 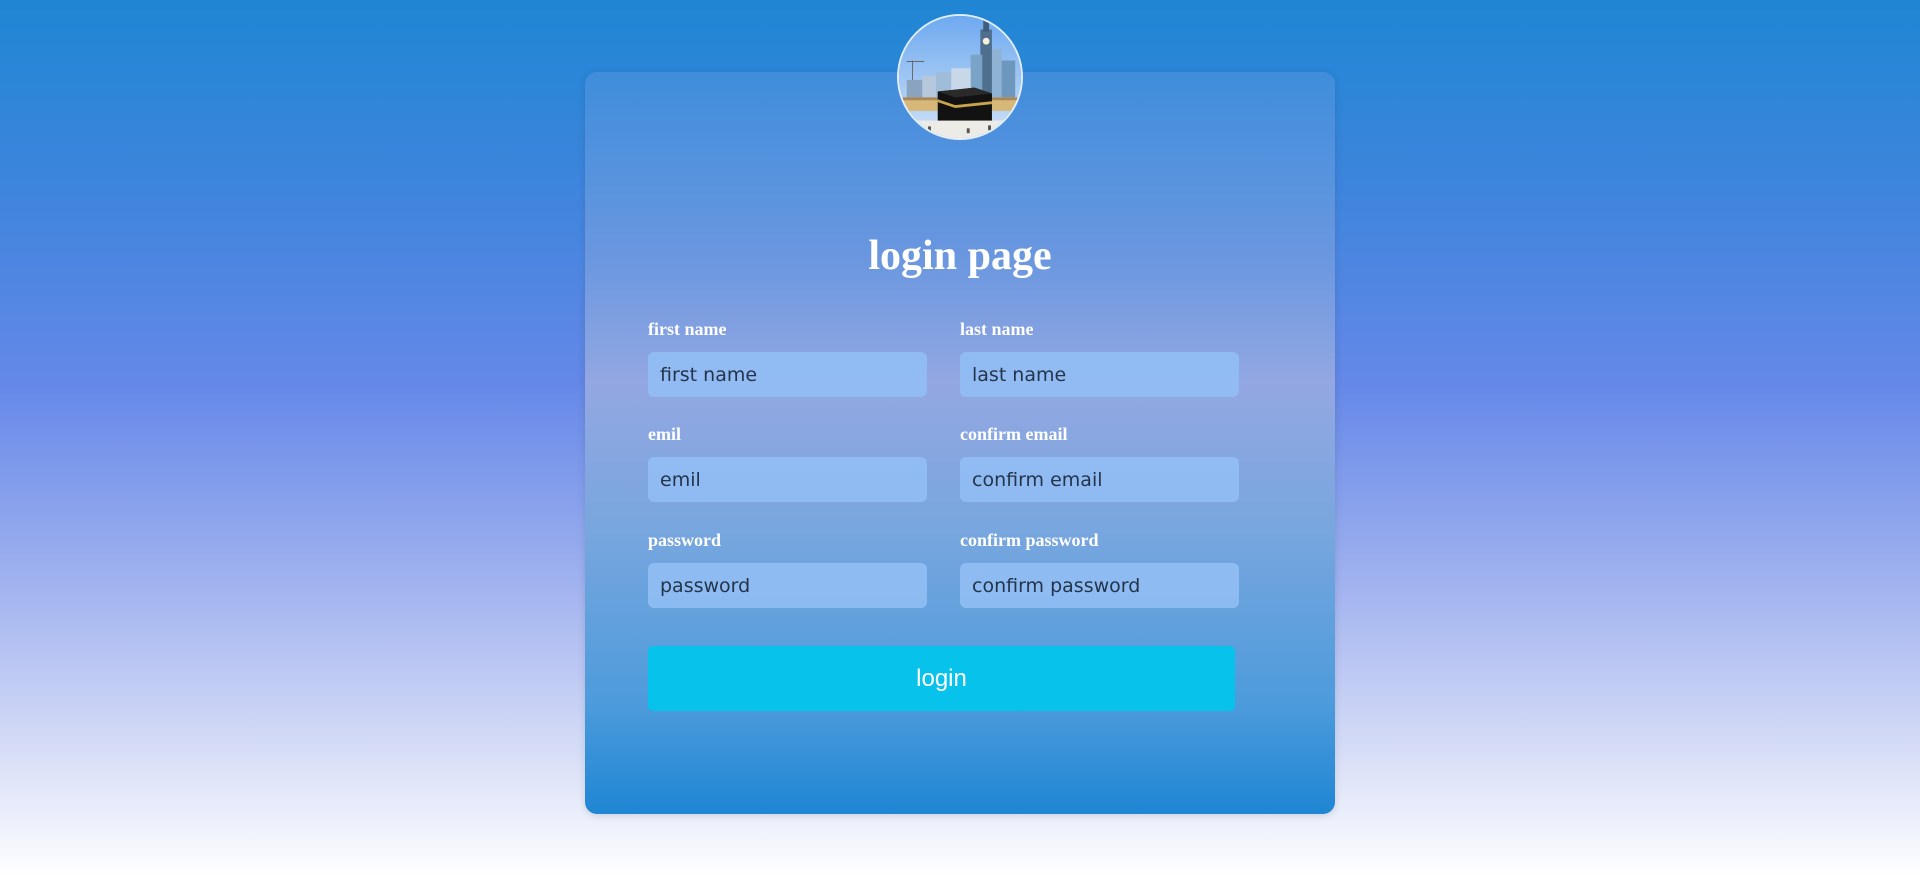 I want to click on email-input, so click(x=787, y=479).